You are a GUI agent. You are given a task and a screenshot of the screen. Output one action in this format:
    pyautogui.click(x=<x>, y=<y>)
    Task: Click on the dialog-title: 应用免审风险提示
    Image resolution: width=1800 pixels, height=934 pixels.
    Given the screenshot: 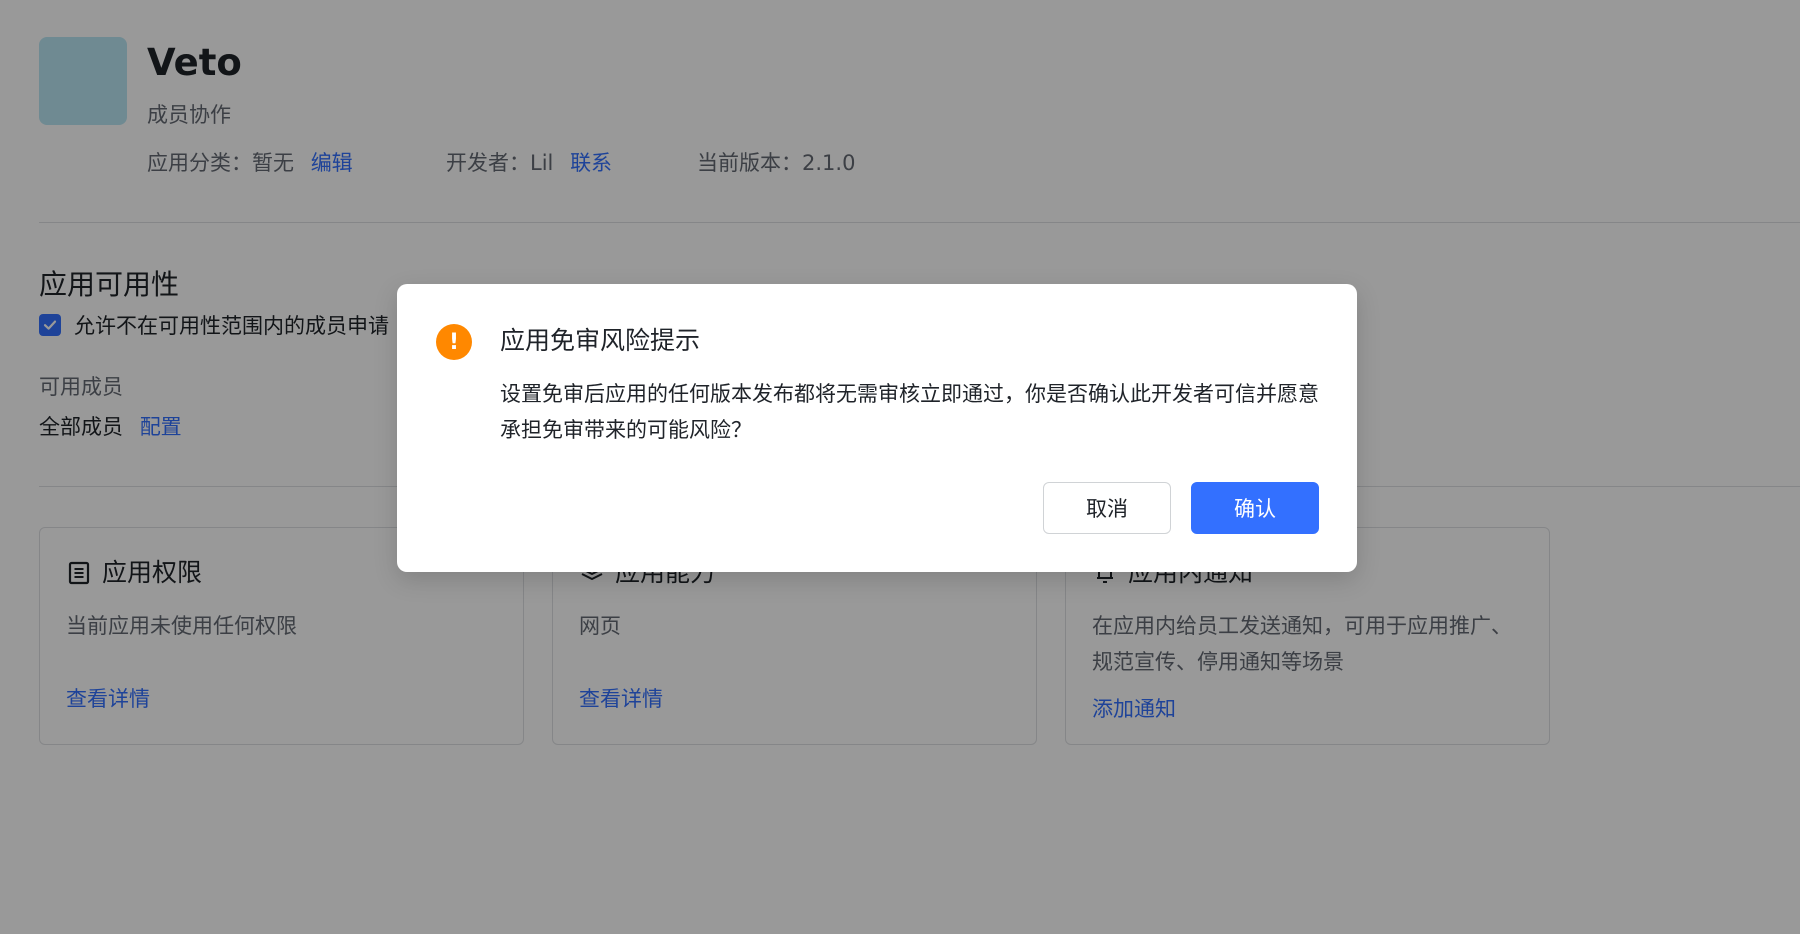 What is the action you would take?
    pyautogui.click(x=600, y=340)
    